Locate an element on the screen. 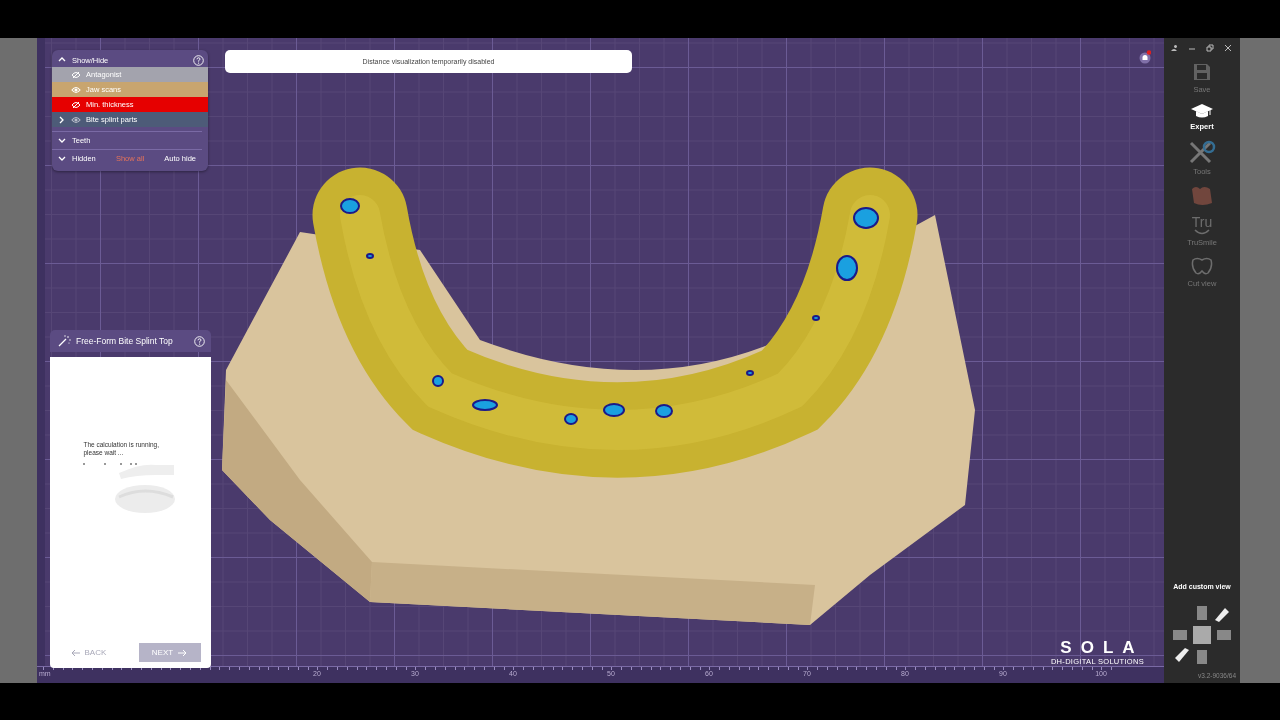  arrow-right-icon is located at coordinates (182, 652).